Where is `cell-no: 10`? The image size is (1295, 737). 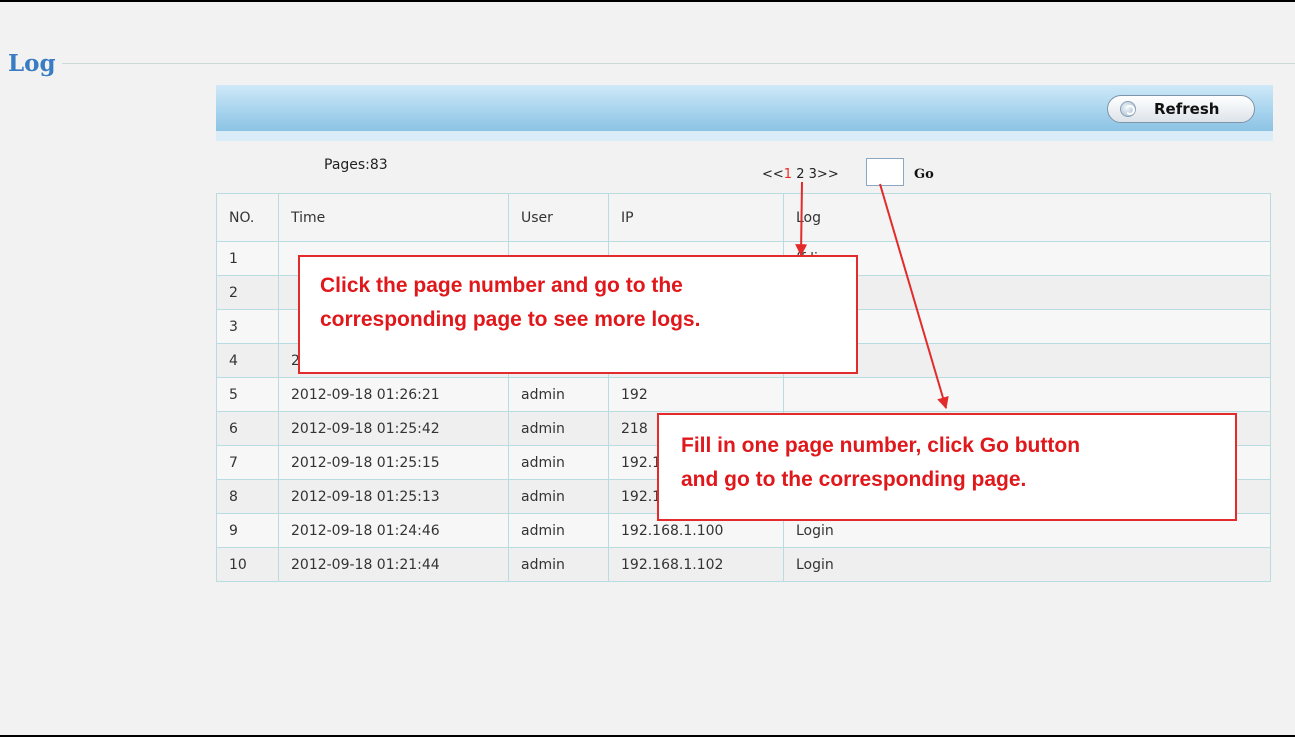 cell-no: 10 is located at coordinates (247, 564).